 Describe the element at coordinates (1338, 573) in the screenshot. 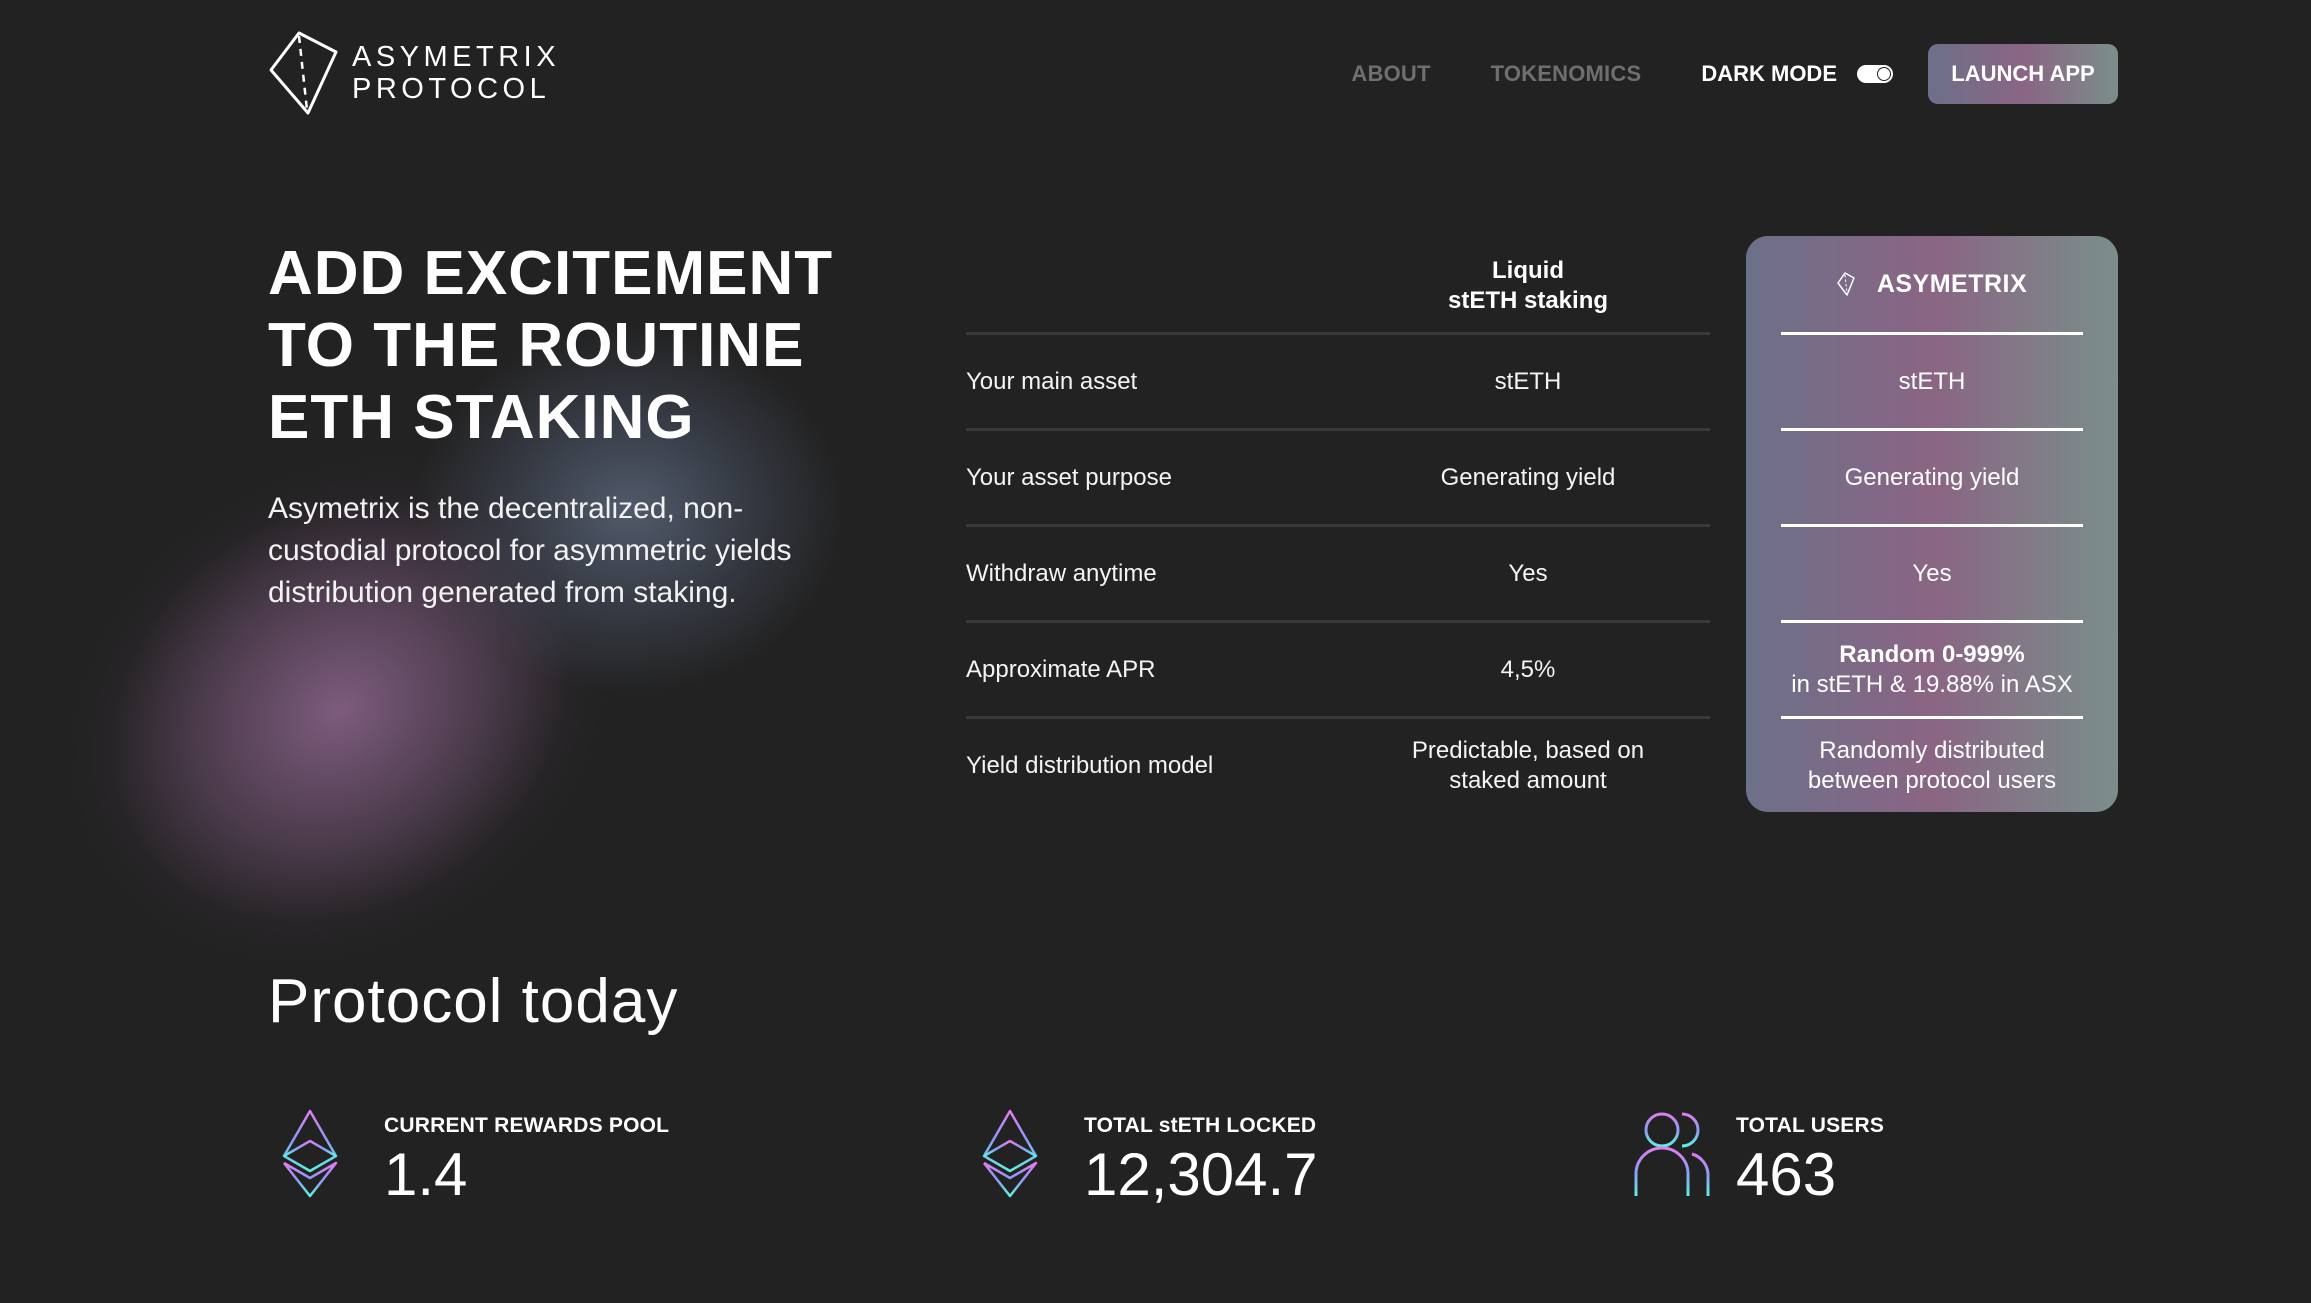

I see `table-row: Withdraw anytime Yes` at that location.